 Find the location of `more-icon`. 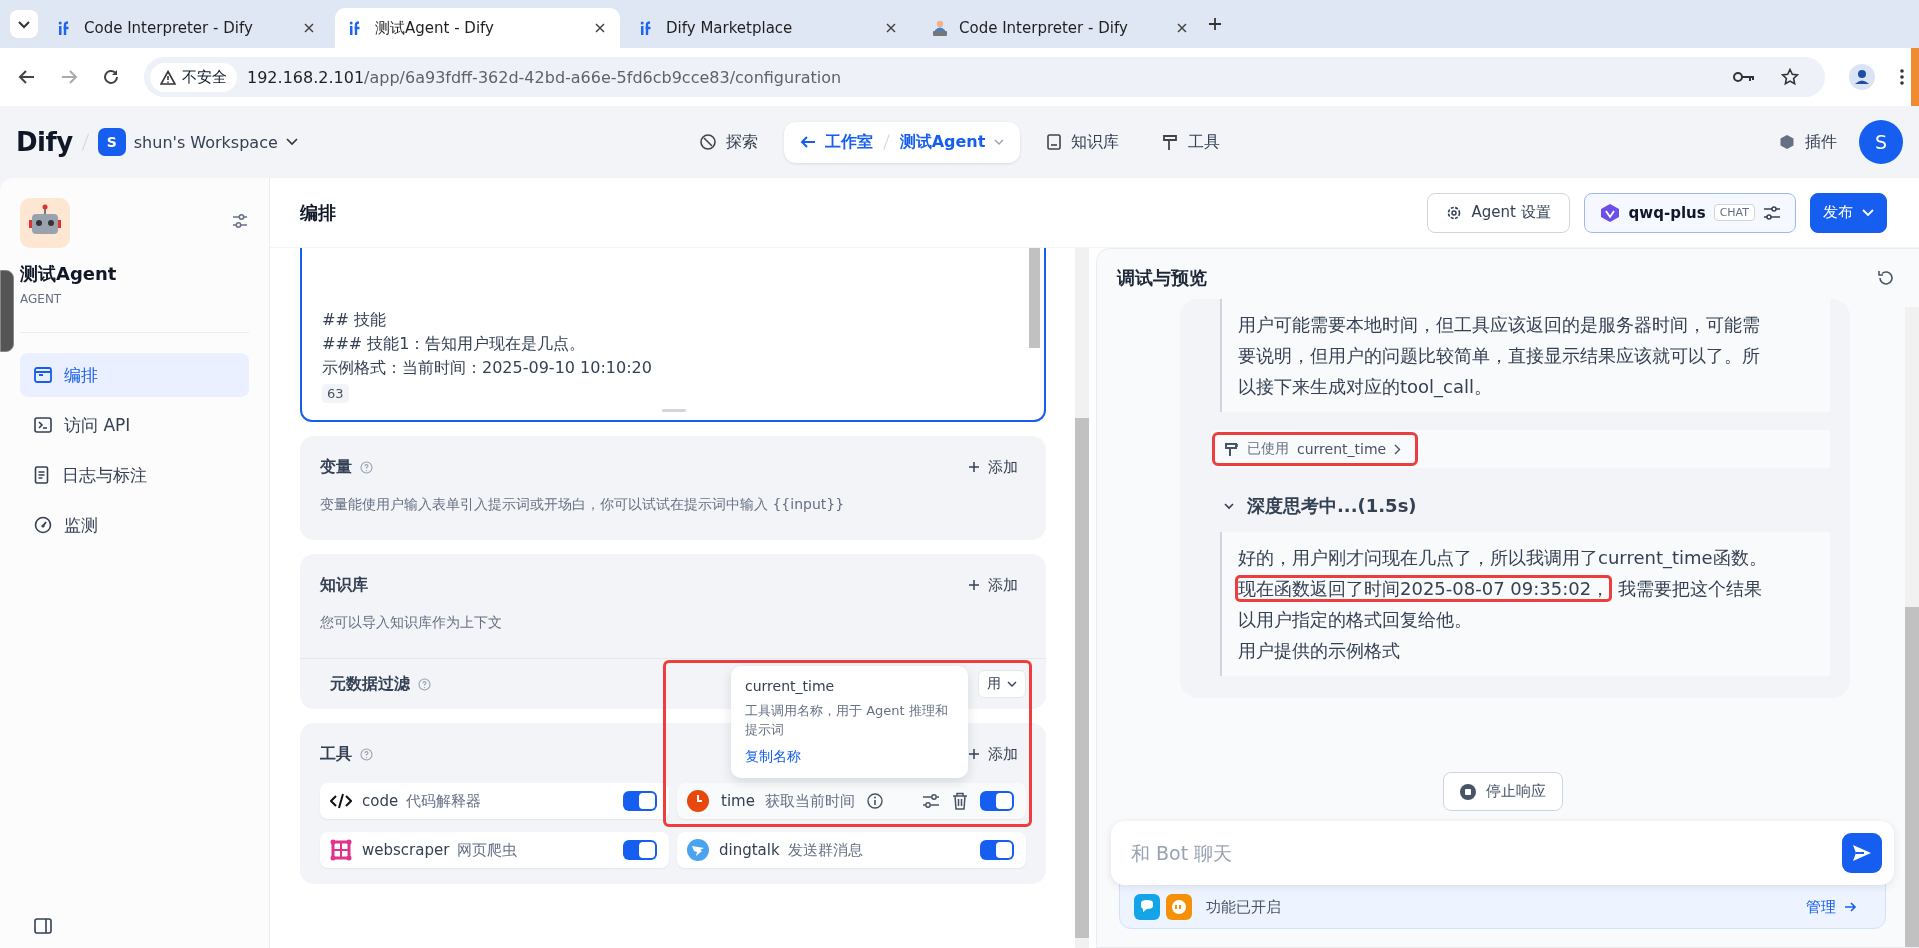

more-icon is located at coordinates (1902, 77).